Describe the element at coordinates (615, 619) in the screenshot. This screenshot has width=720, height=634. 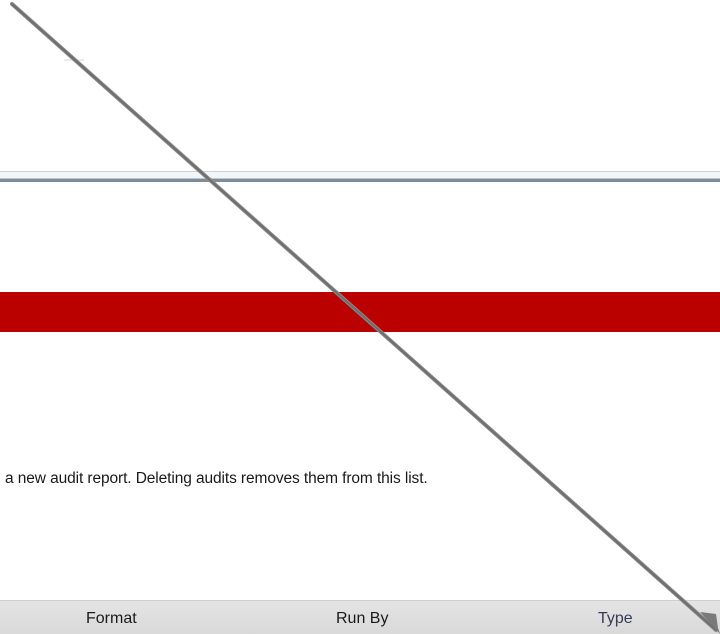
I see `column-header-type: Type` at that location.